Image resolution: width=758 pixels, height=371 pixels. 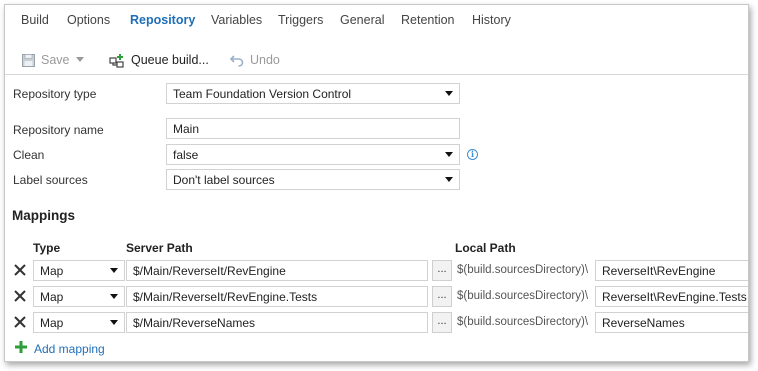 What do you see at coordinates (159, 248) in the screenshot?
I see `column-header-server-path: Server Path` at bounding box center [159, 248].